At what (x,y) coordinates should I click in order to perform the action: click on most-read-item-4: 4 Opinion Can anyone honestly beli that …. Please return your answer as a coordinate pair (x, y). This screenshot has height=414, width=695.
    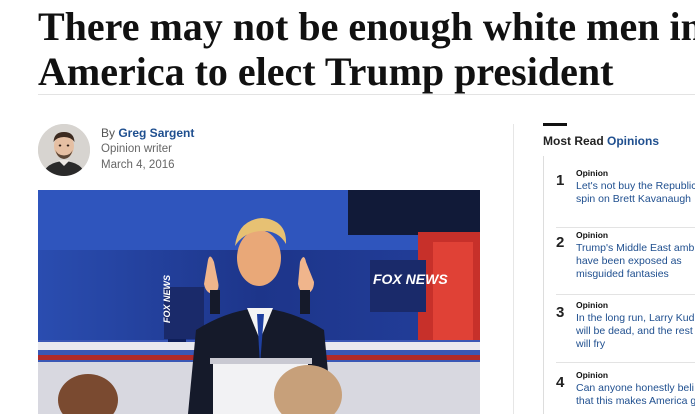
    Looking at the image, I should click on (619, 392).